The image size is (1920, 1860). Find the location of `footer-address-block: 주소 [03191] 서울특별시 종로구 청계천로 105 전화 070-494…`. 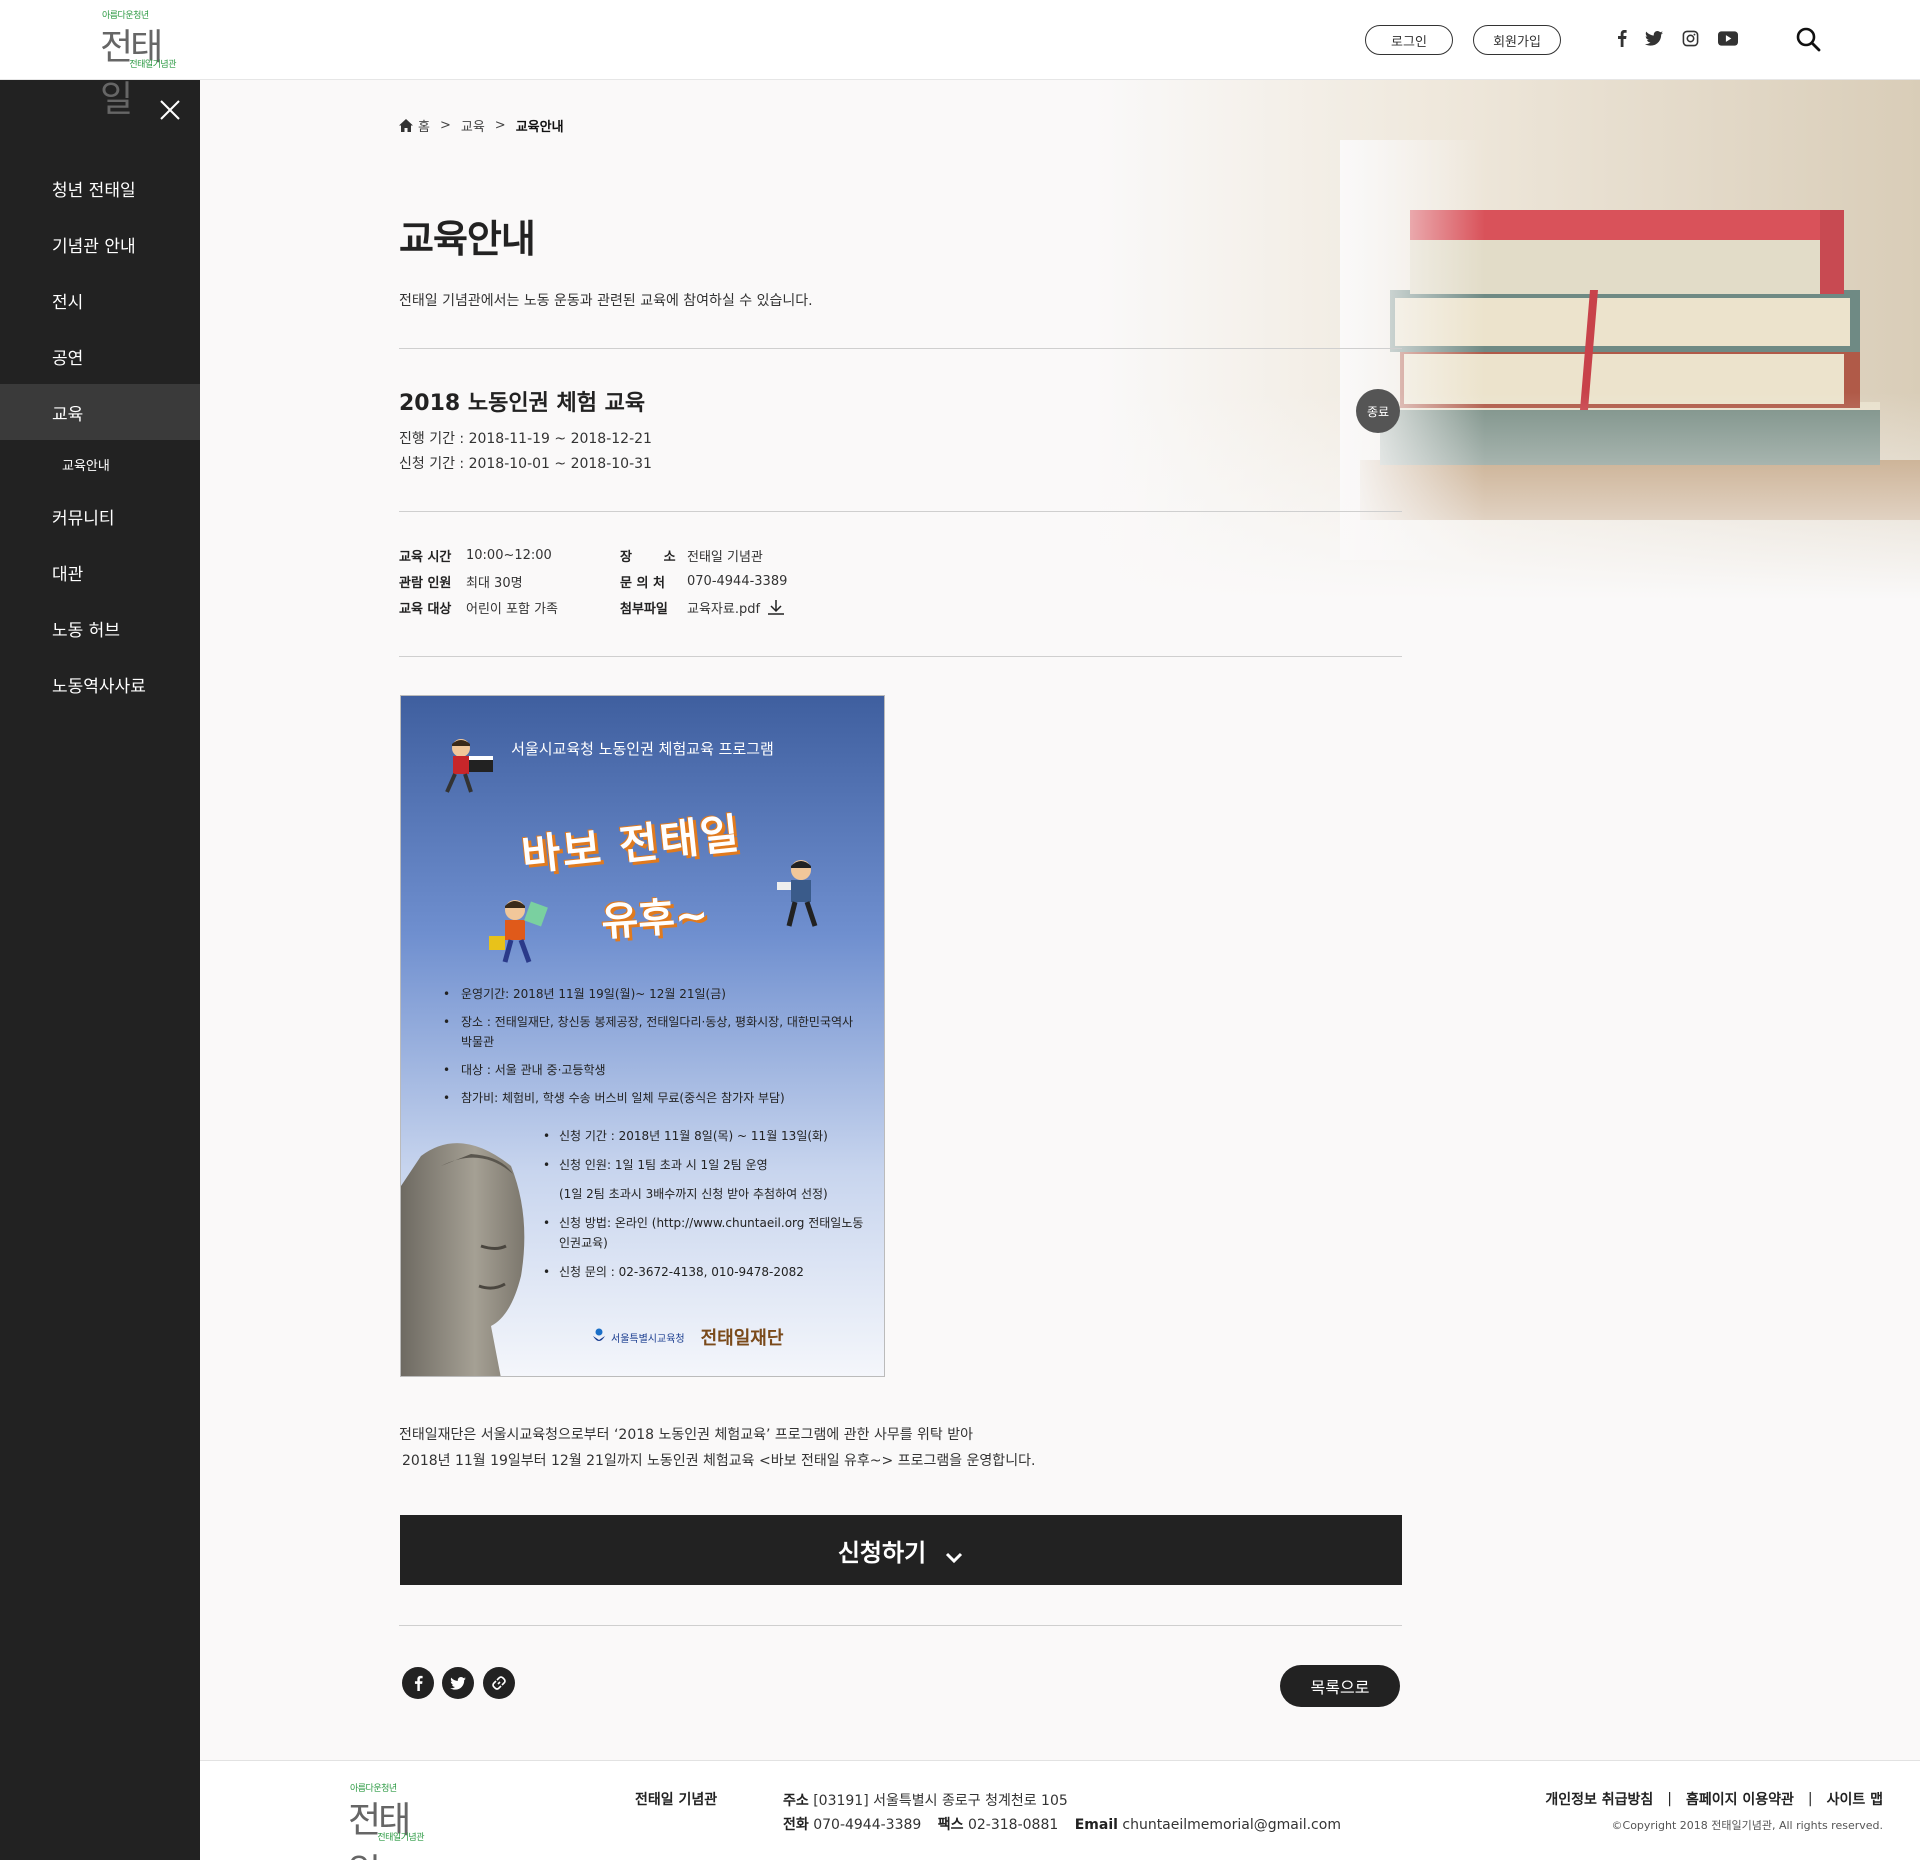

footer-address-block: 주소 [03191] 서울특별시 종로구 청계천로 105 전화 070-494… is located at coordinates (1062, 1813).